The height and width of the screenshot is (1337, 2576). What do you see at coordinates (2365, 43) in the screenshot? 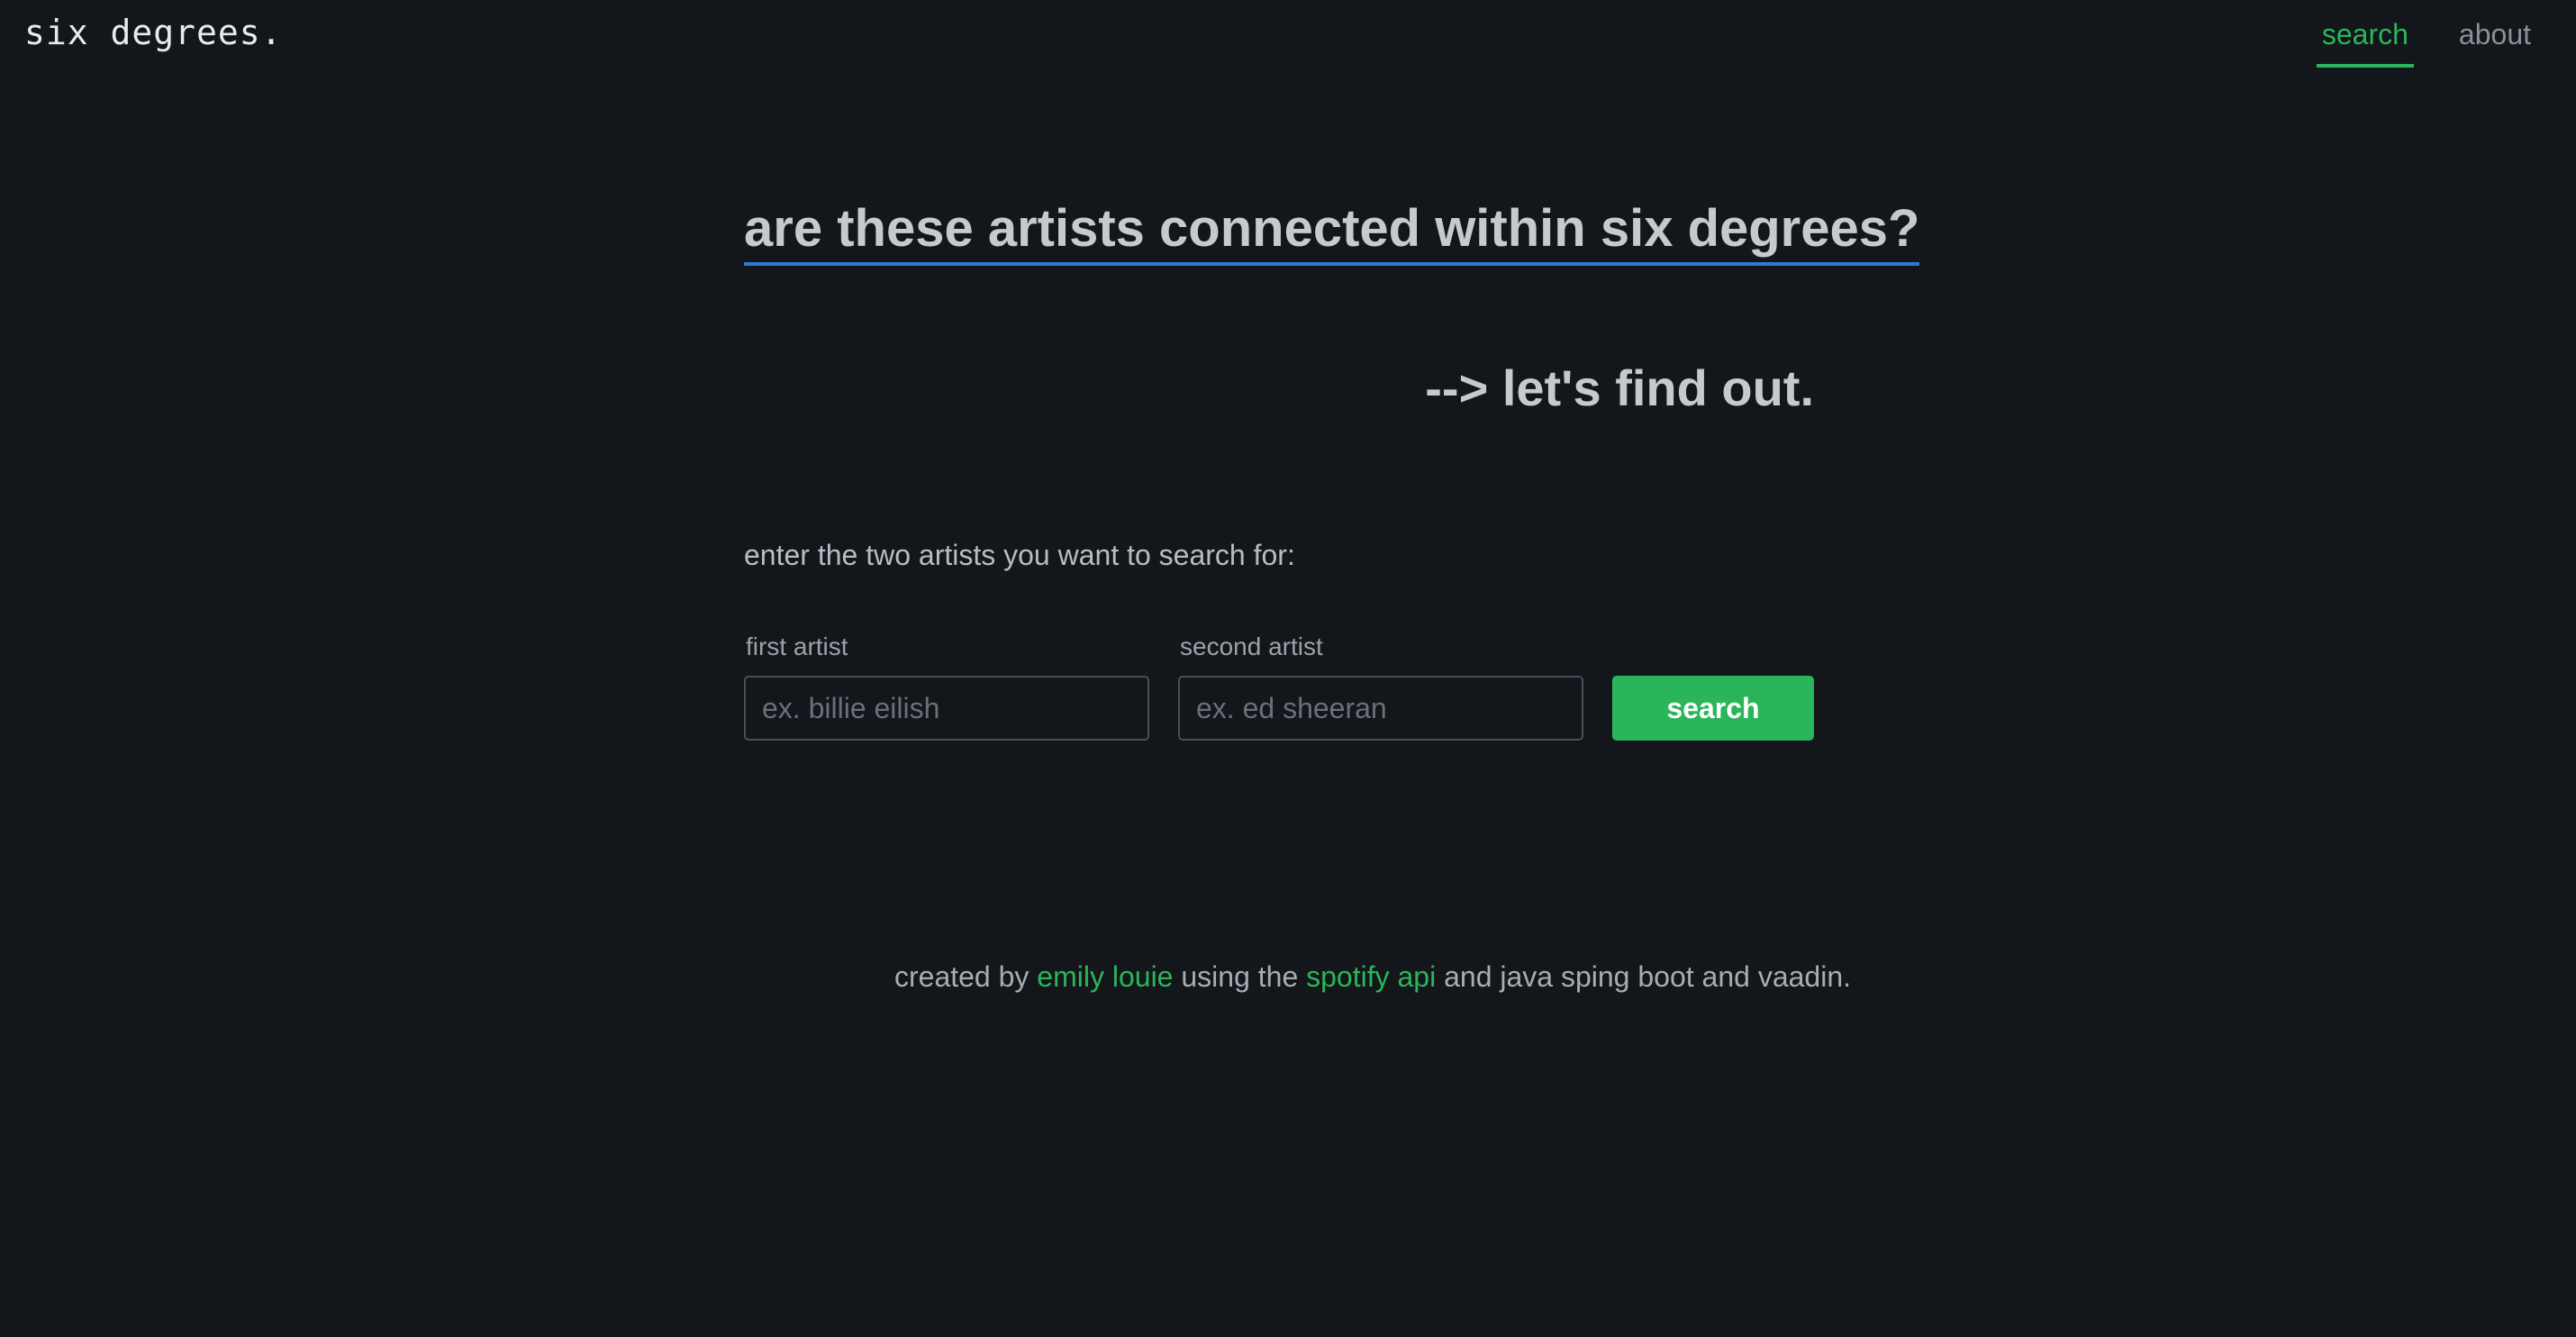
I see `nav-search-link: search` at bounding box center [2365, 43].